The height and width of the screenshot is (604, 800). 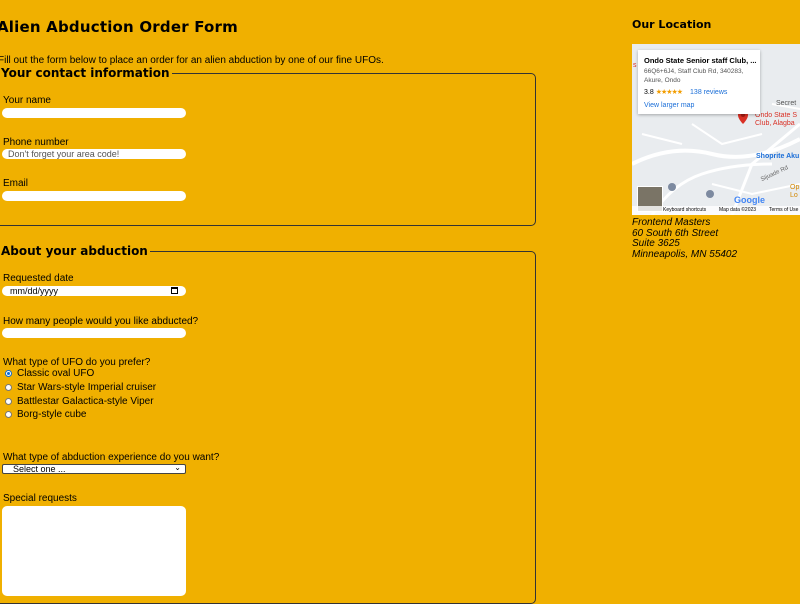 I want to click on contact-legend: Your contact information, so click(x=85, y=73).